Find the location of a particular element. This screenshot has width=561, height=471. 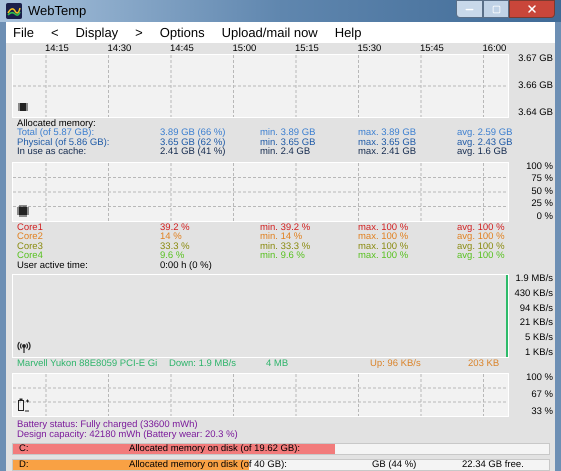

time-label: 15:30 is located at coordinates (370, 48).